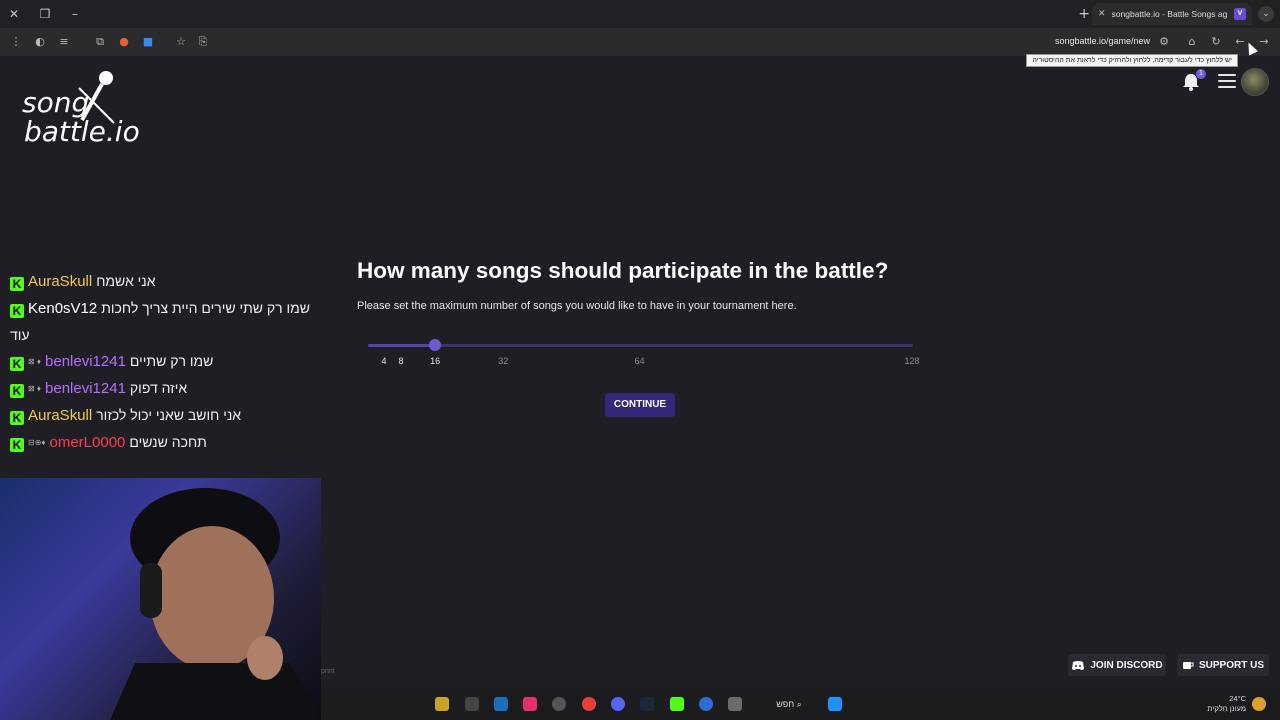  What do you see at coordinates (1226, 708) in the screenshot?
I see `weather-description: מעונן חלקית` at bounding box center [1226, 708].